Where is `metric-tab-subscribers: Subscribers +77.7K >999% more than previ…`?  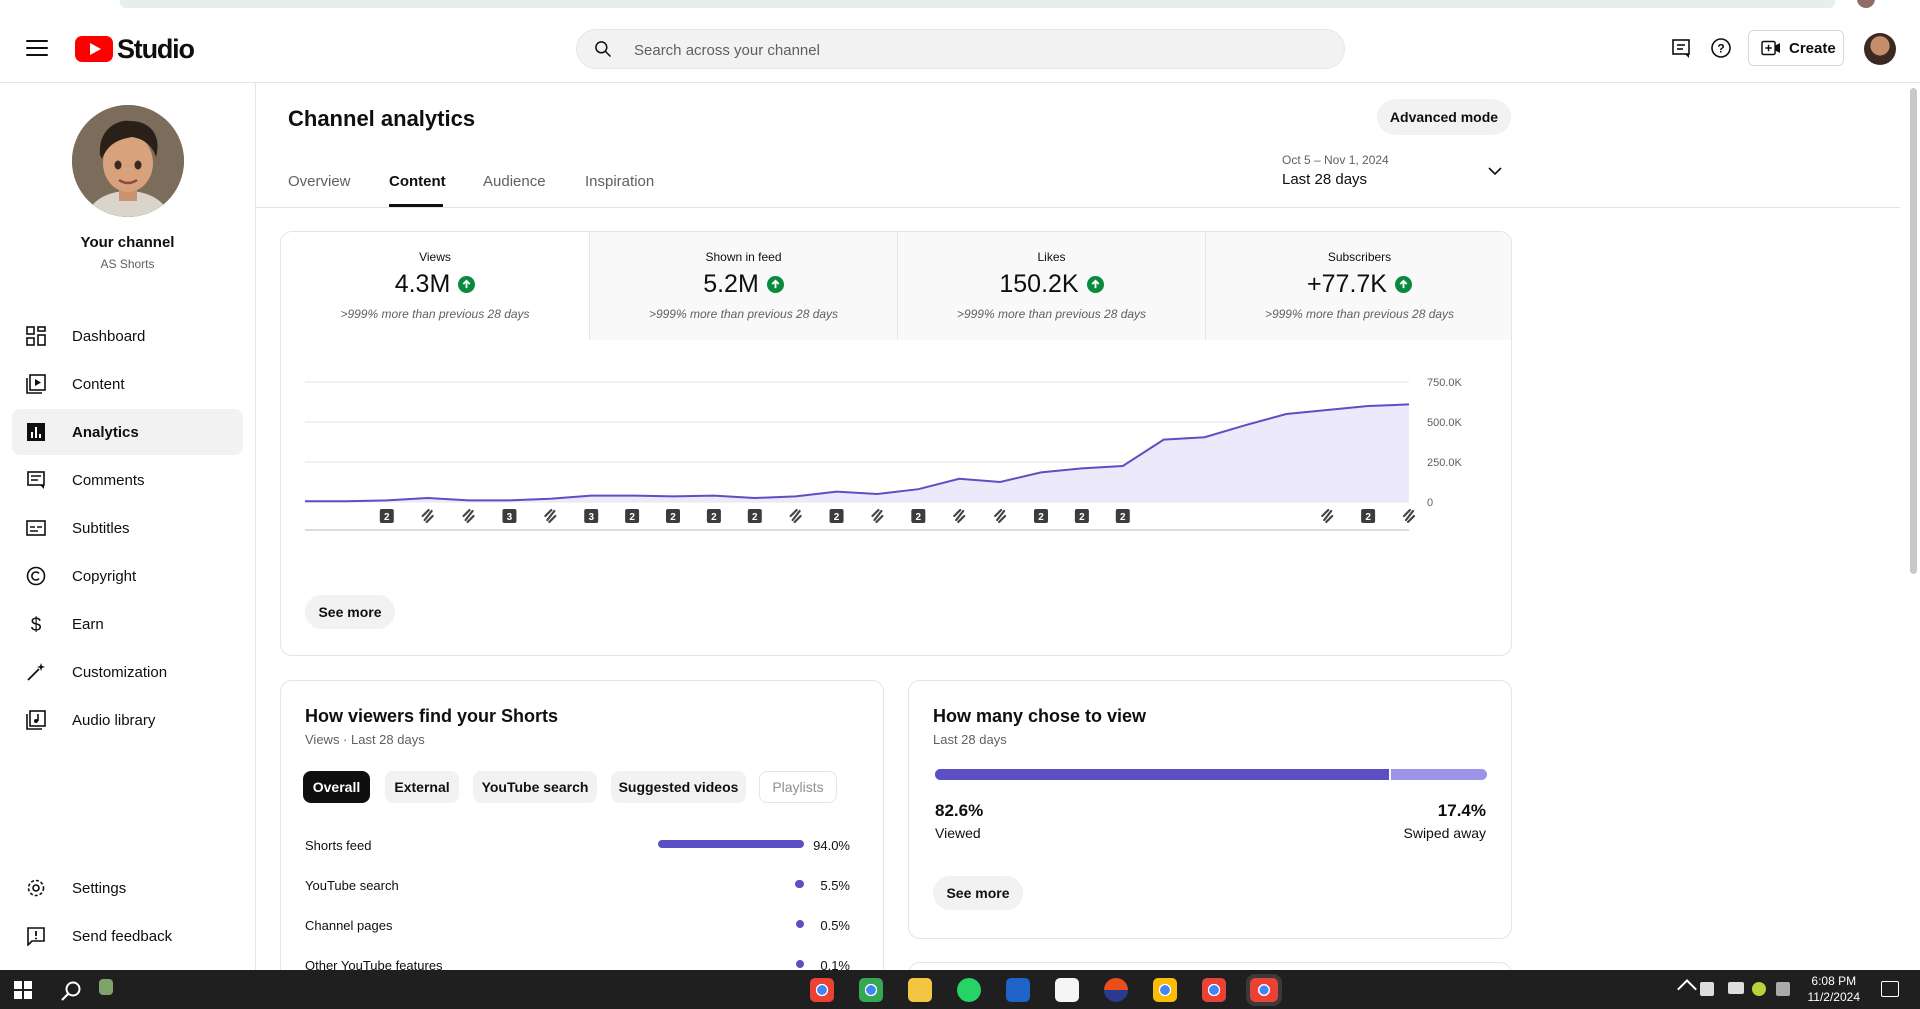
metric-tab-subscribers: Subscribers +77.7K >999% more than previ… is located at coordinates (1358, 286).